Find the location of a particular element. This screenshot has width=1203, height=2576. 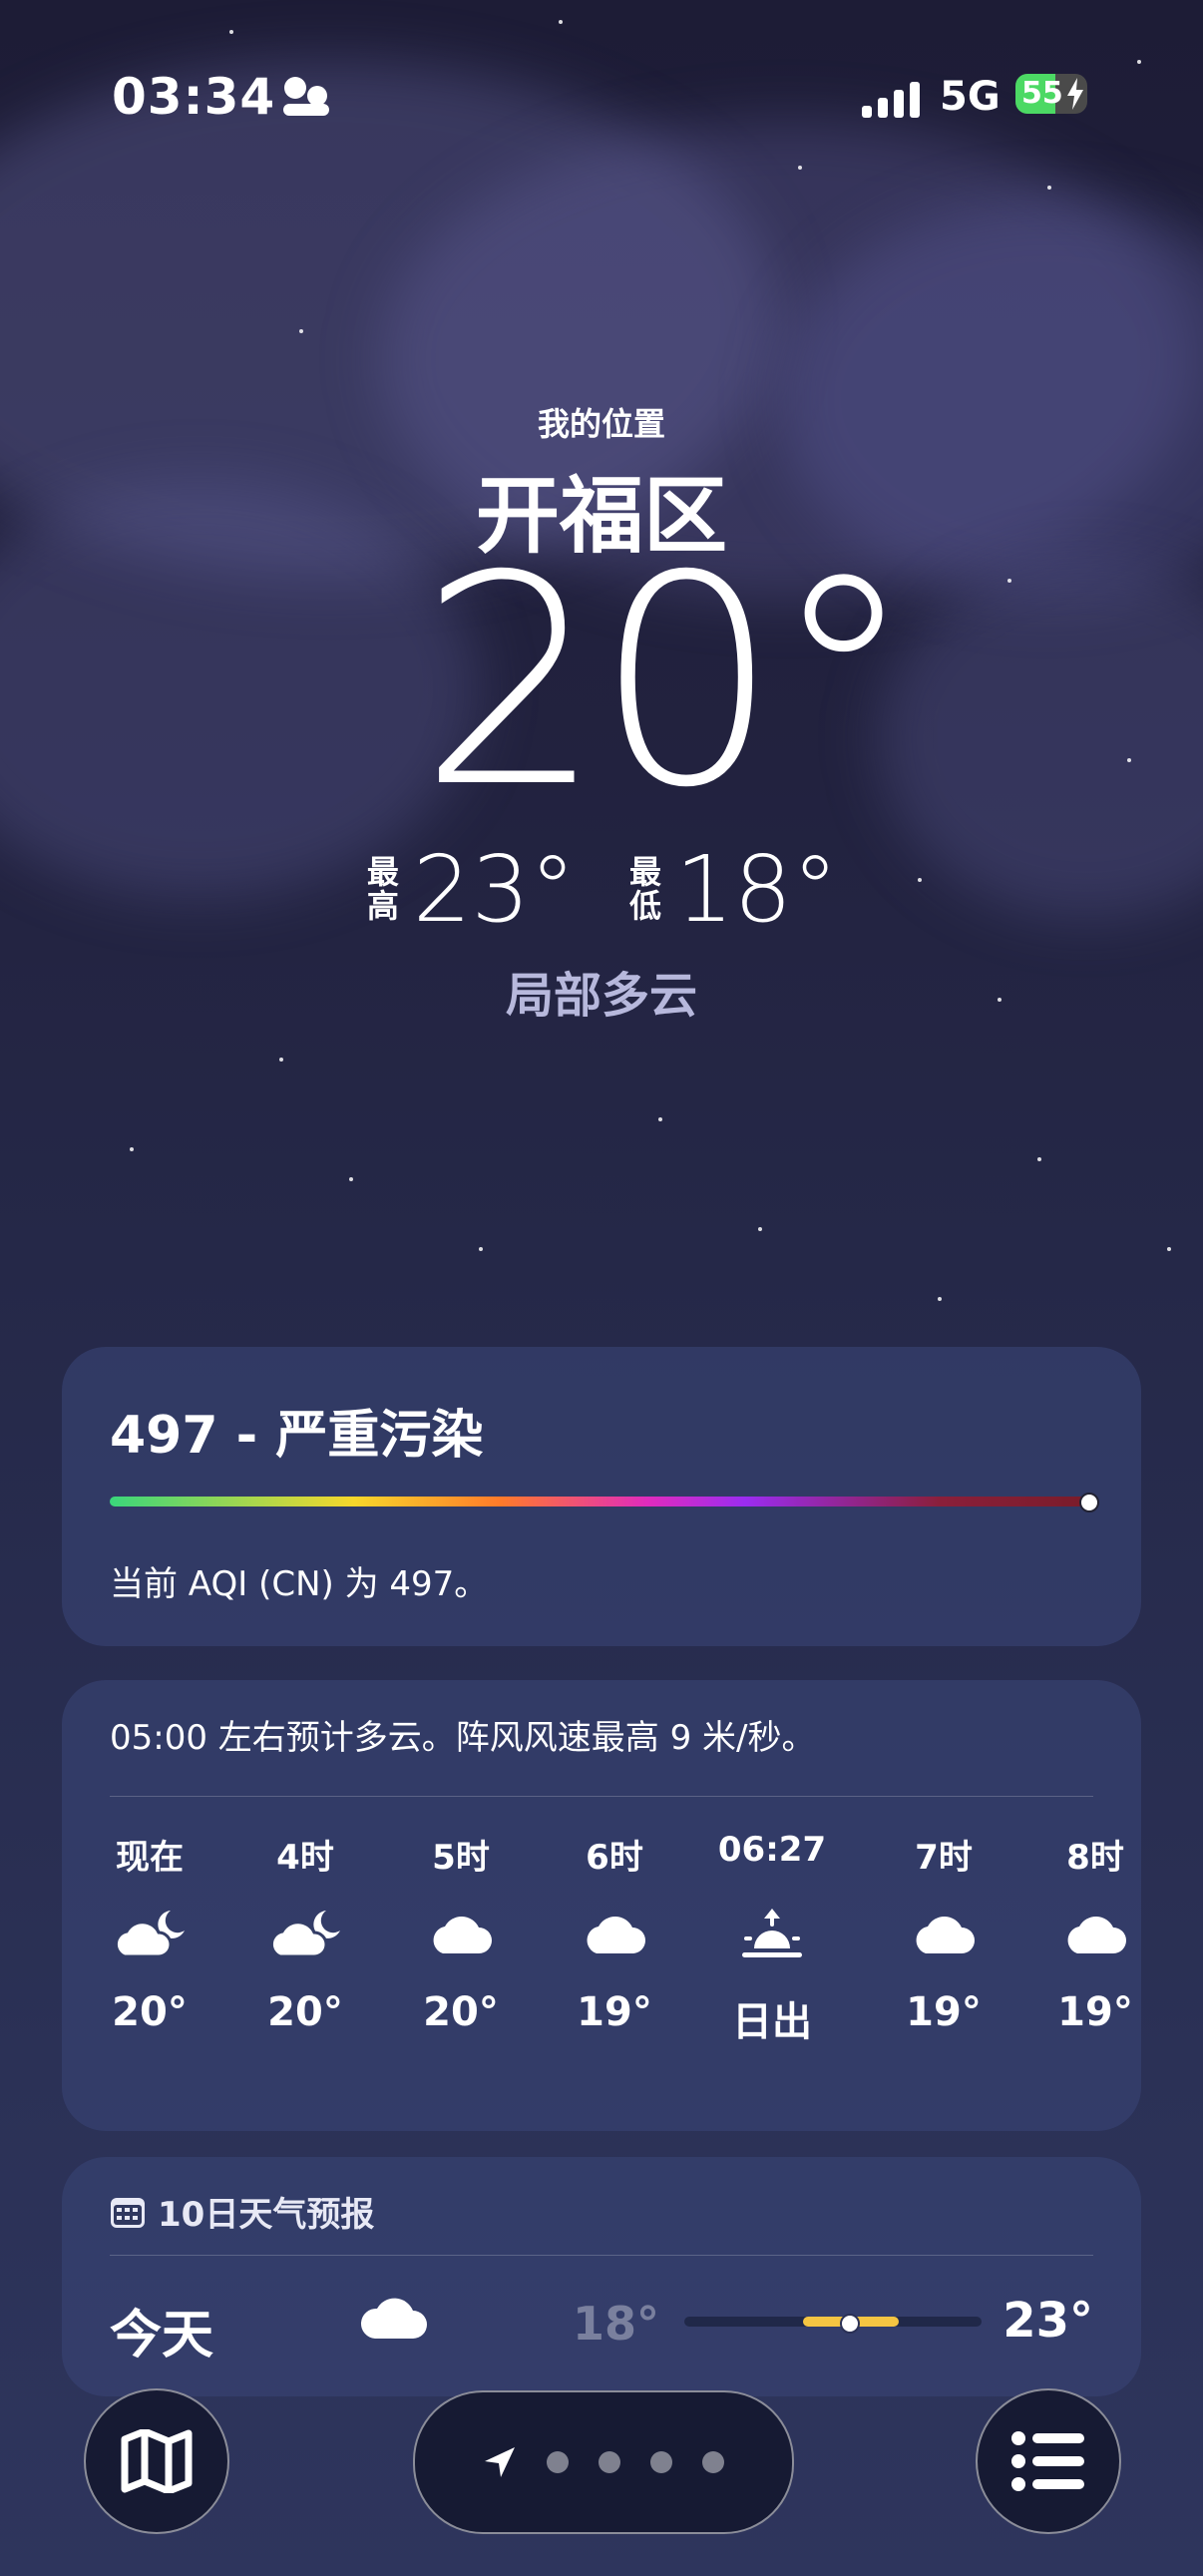

current-temperature-marker is located at coordinates (849, 2324).